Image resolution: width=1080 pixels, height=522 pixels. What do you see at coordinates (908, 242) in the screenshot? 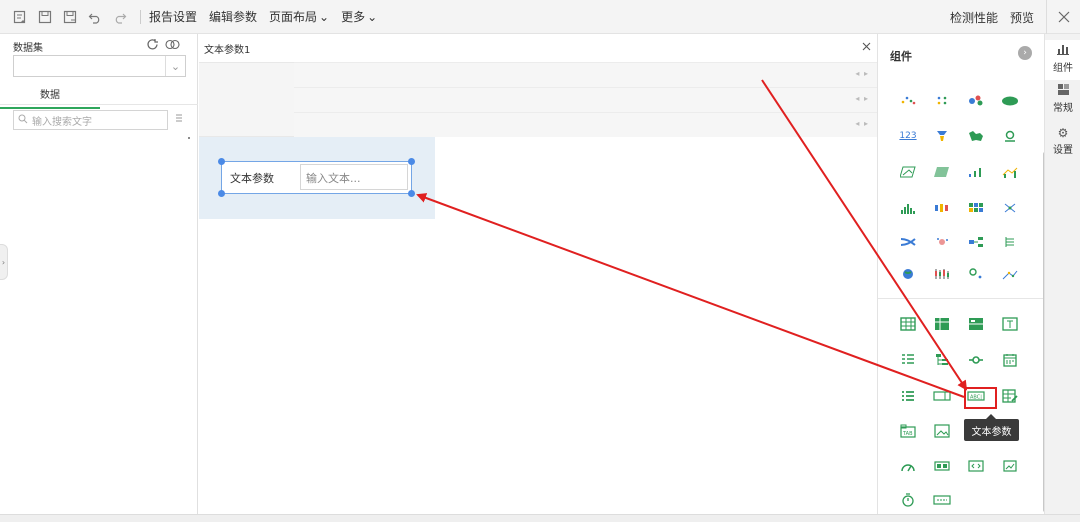
I see `sankey-chart-icon` at bounding box center [908, 242].